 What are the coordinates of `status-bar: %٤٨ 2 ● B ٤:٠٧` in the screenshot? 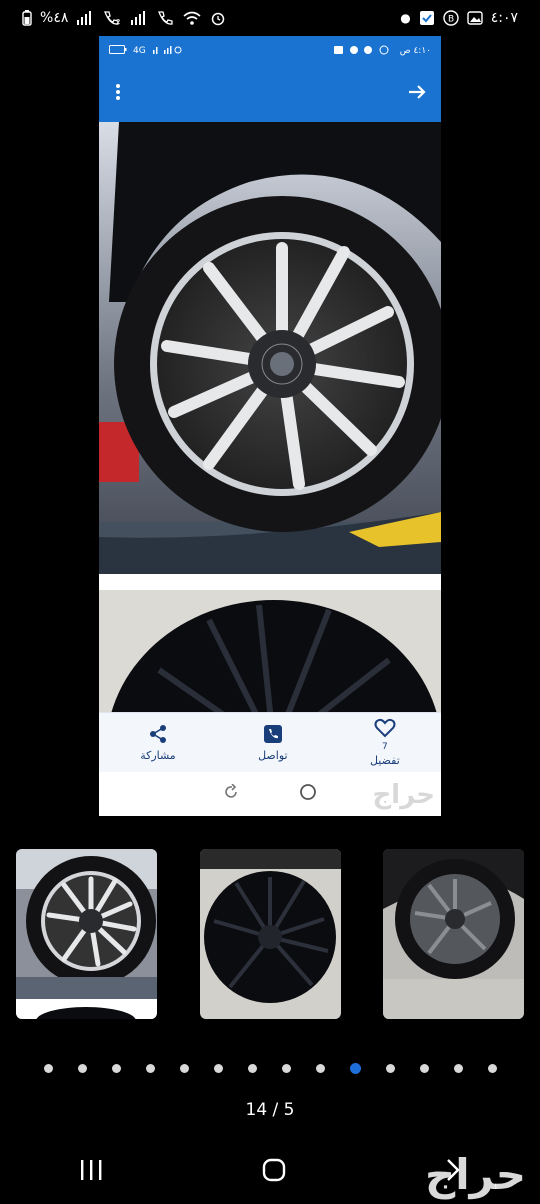 It's located at (270, 18).